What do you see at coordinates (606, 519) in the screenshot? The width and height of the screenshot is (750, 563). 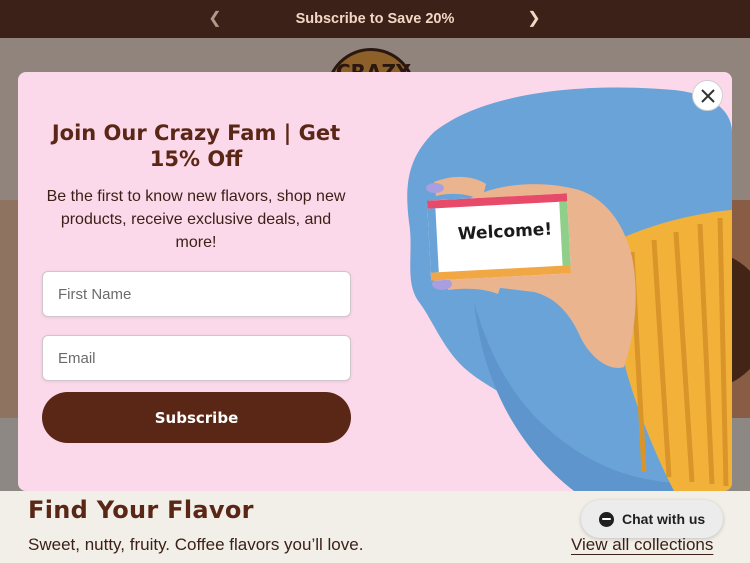 I see `chat-bubble-icon` at bounding box center [606, 519].